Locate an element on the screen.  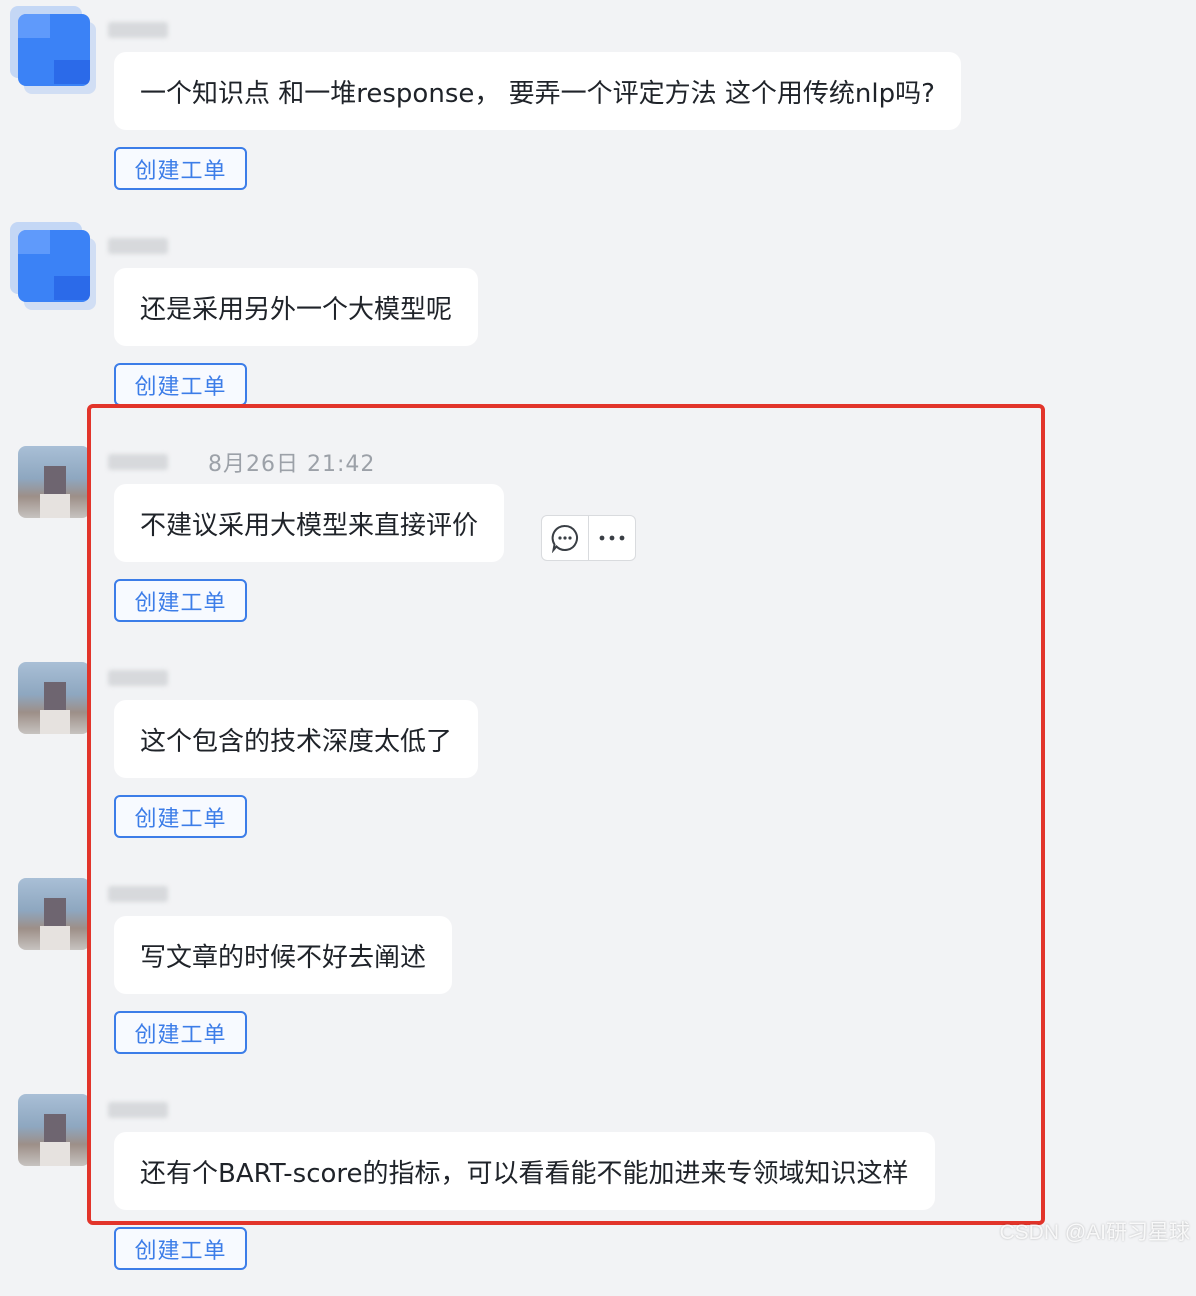
more-icon is located at coordinates (612, 538).